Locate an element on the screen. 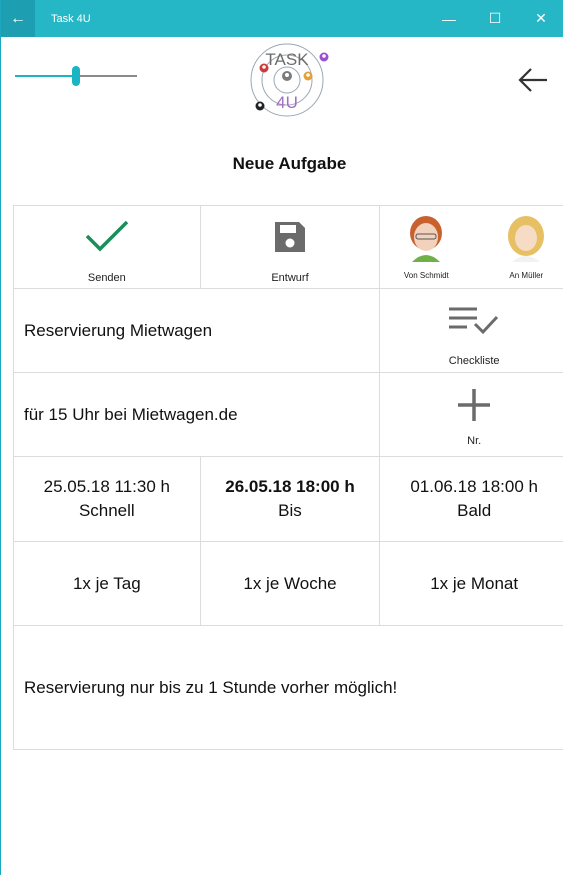  participants-cell: Von Schmidt An Müller is located at coordinates (471, 247).